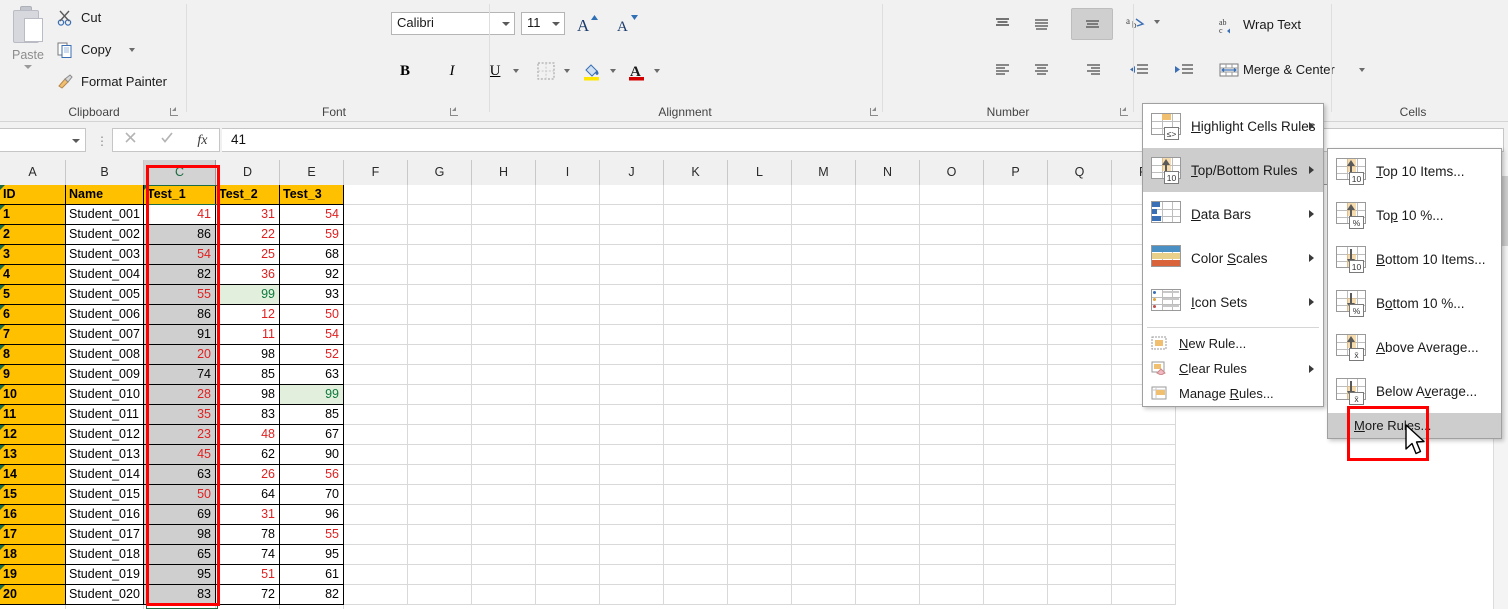 The height and width of the screenshot is (609, 1508). What do you see at coordinates (180, 475) in the screenshot?
I see `cell-test1: 63` at bounding box center [180, 475].